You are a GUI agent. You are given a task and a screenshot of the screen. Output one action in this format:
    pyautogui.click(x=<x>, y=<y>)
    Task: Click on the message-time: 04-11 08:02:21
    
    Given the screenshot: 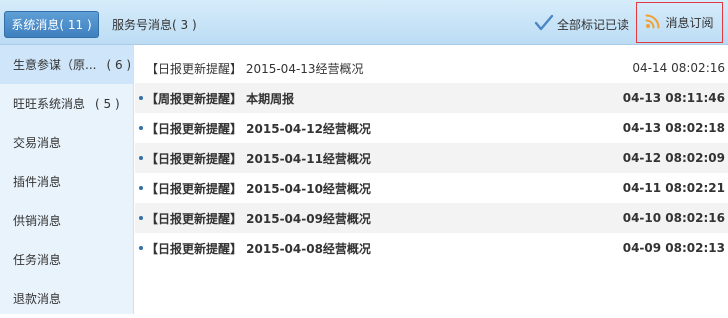 What is the action you would take?
    pyautogui.click(x=673, y=188)
    